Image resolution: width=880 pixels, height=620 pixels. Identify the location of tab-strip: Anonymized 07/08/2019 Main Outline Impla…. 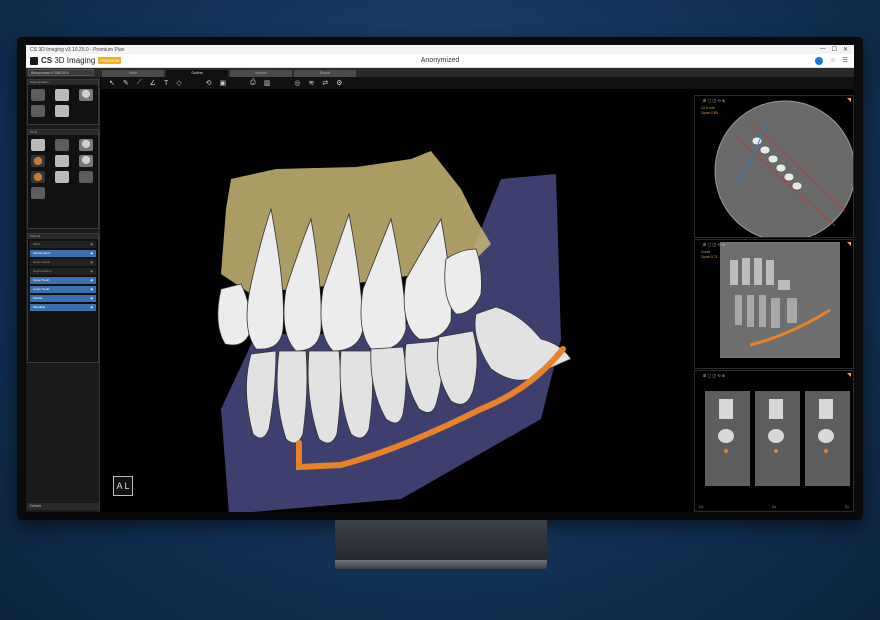
(440, 72).